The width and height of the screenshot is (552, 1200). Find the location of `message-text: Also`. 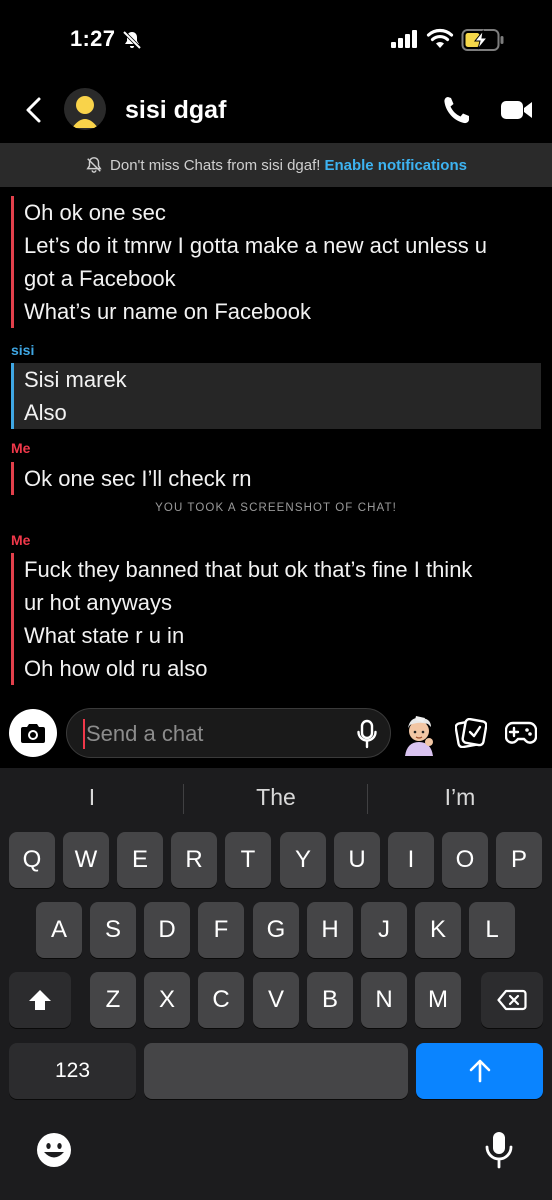

message-text: Also is located at coordinates (45, 412).